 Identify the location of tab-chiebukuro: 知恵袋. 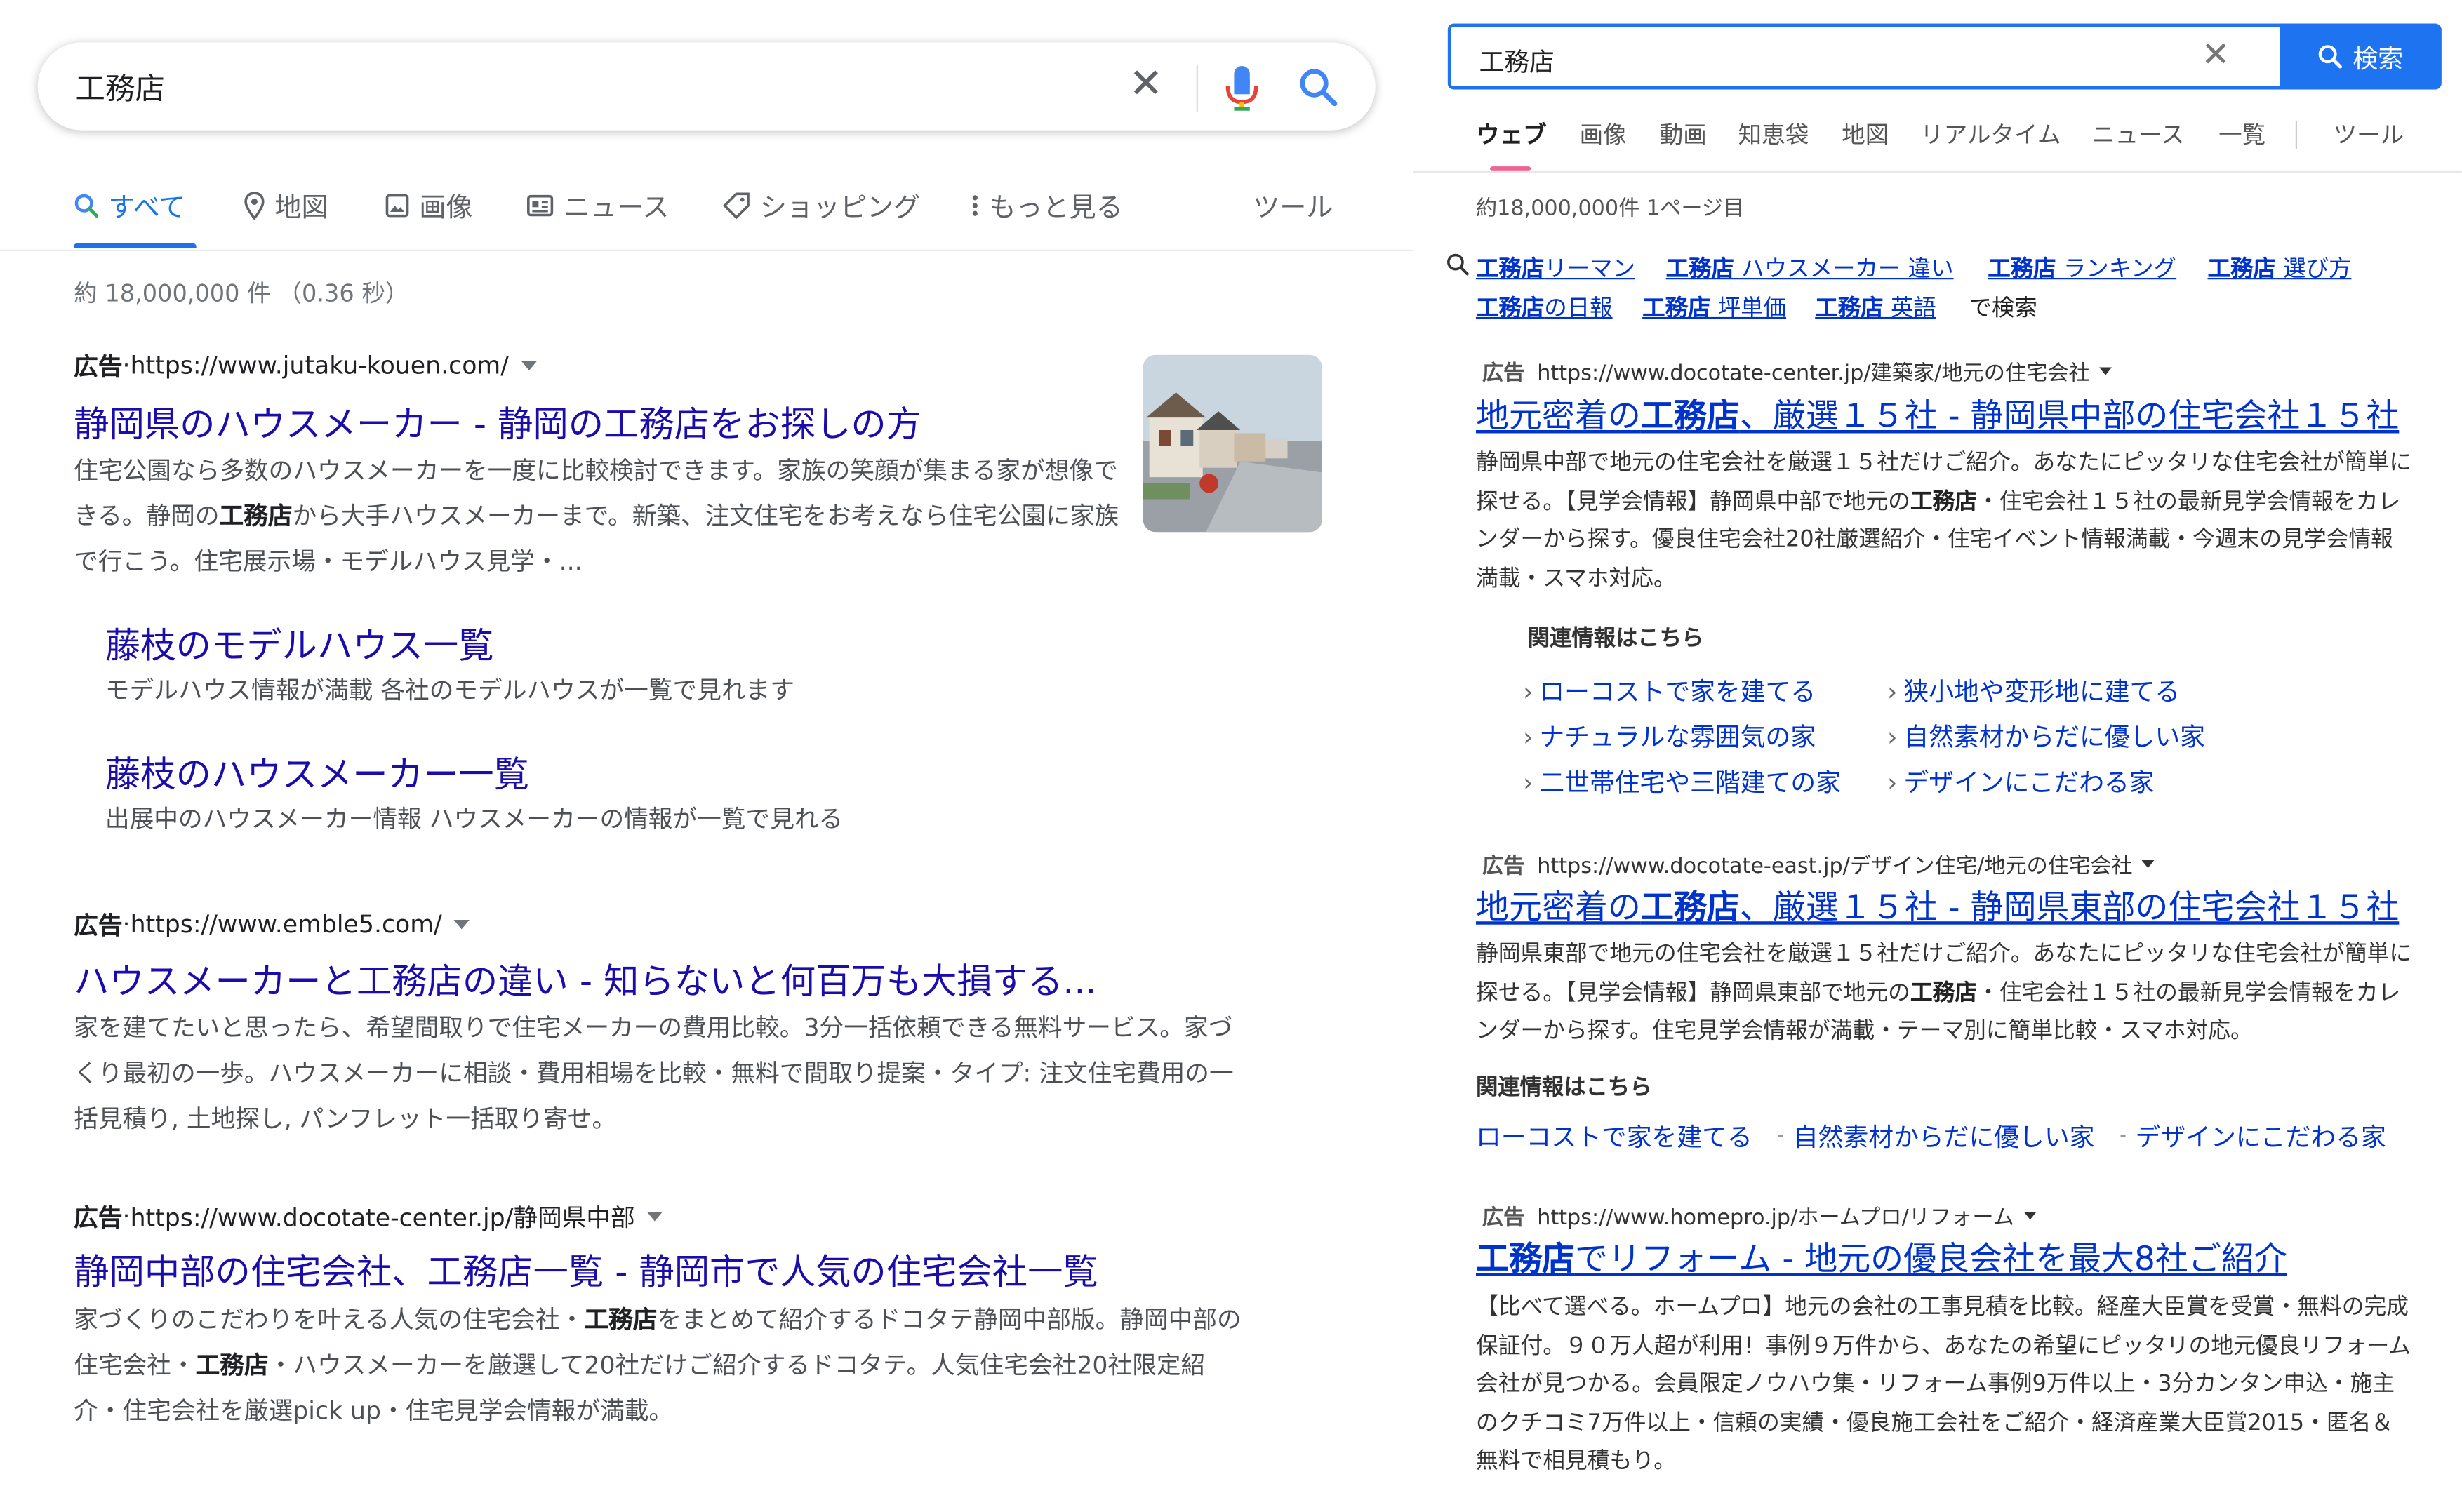
(1774, 134).